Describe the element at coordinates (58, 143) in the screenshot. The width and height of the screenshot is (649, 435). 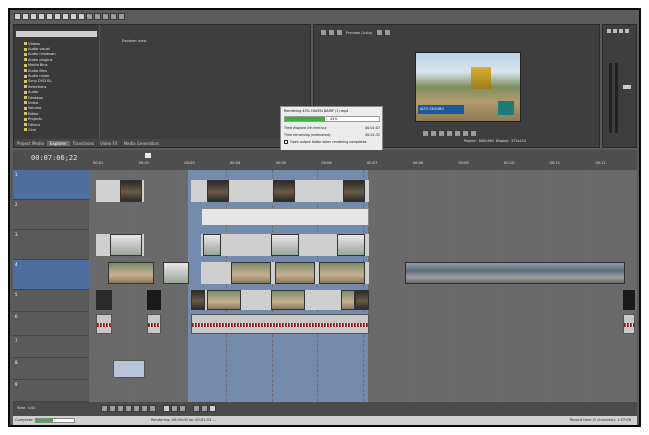
I see `tab-explorer: Explorer` at that location.